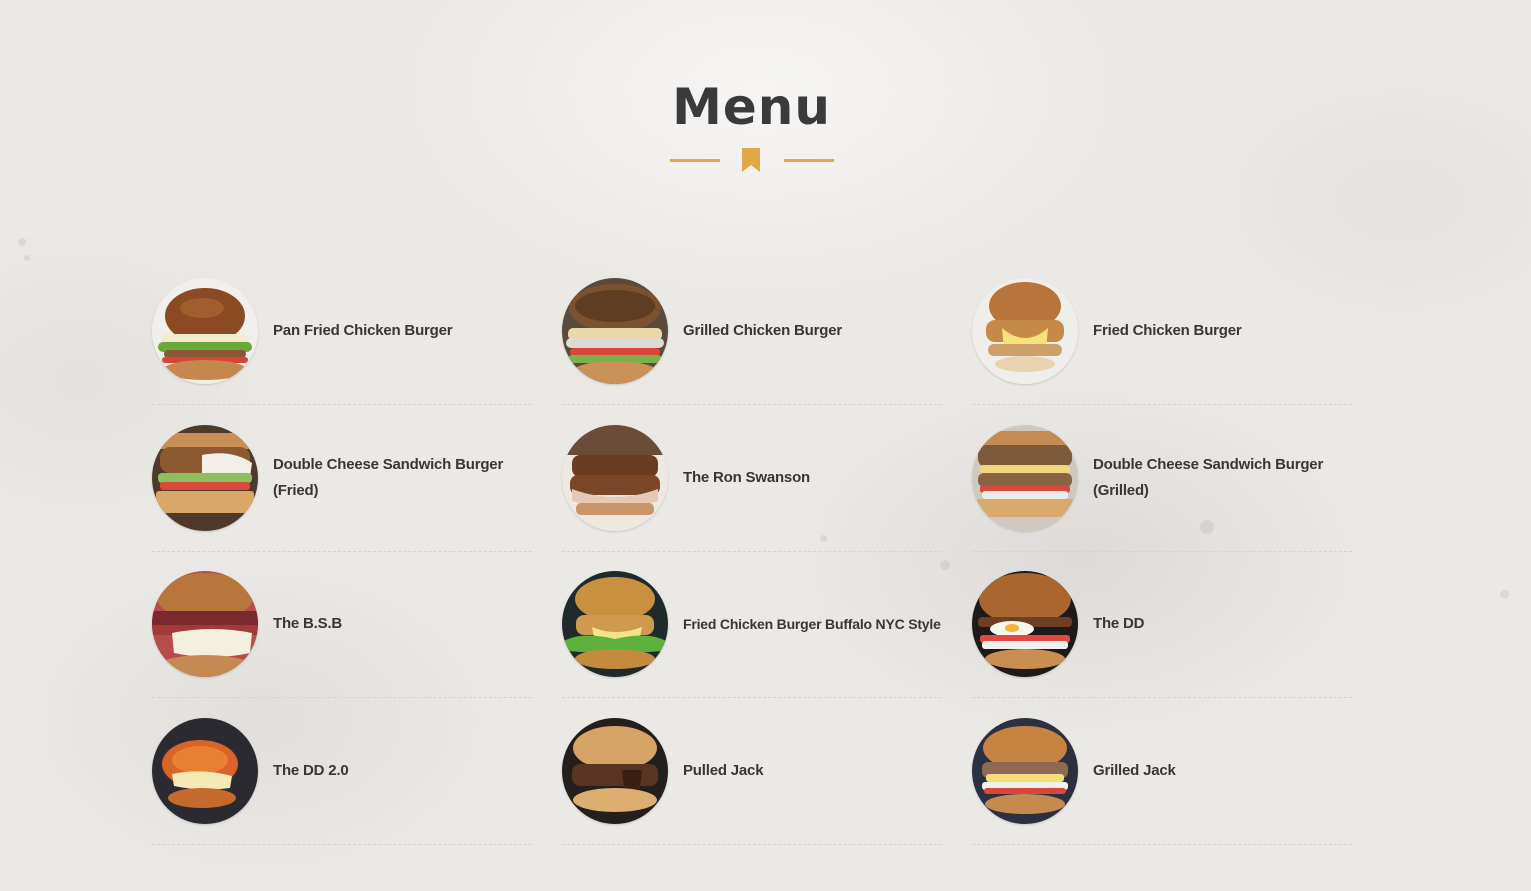  I want to click on menu-item: Double Cheese Sandwich Burger (Grilled), so click(1162, 498).